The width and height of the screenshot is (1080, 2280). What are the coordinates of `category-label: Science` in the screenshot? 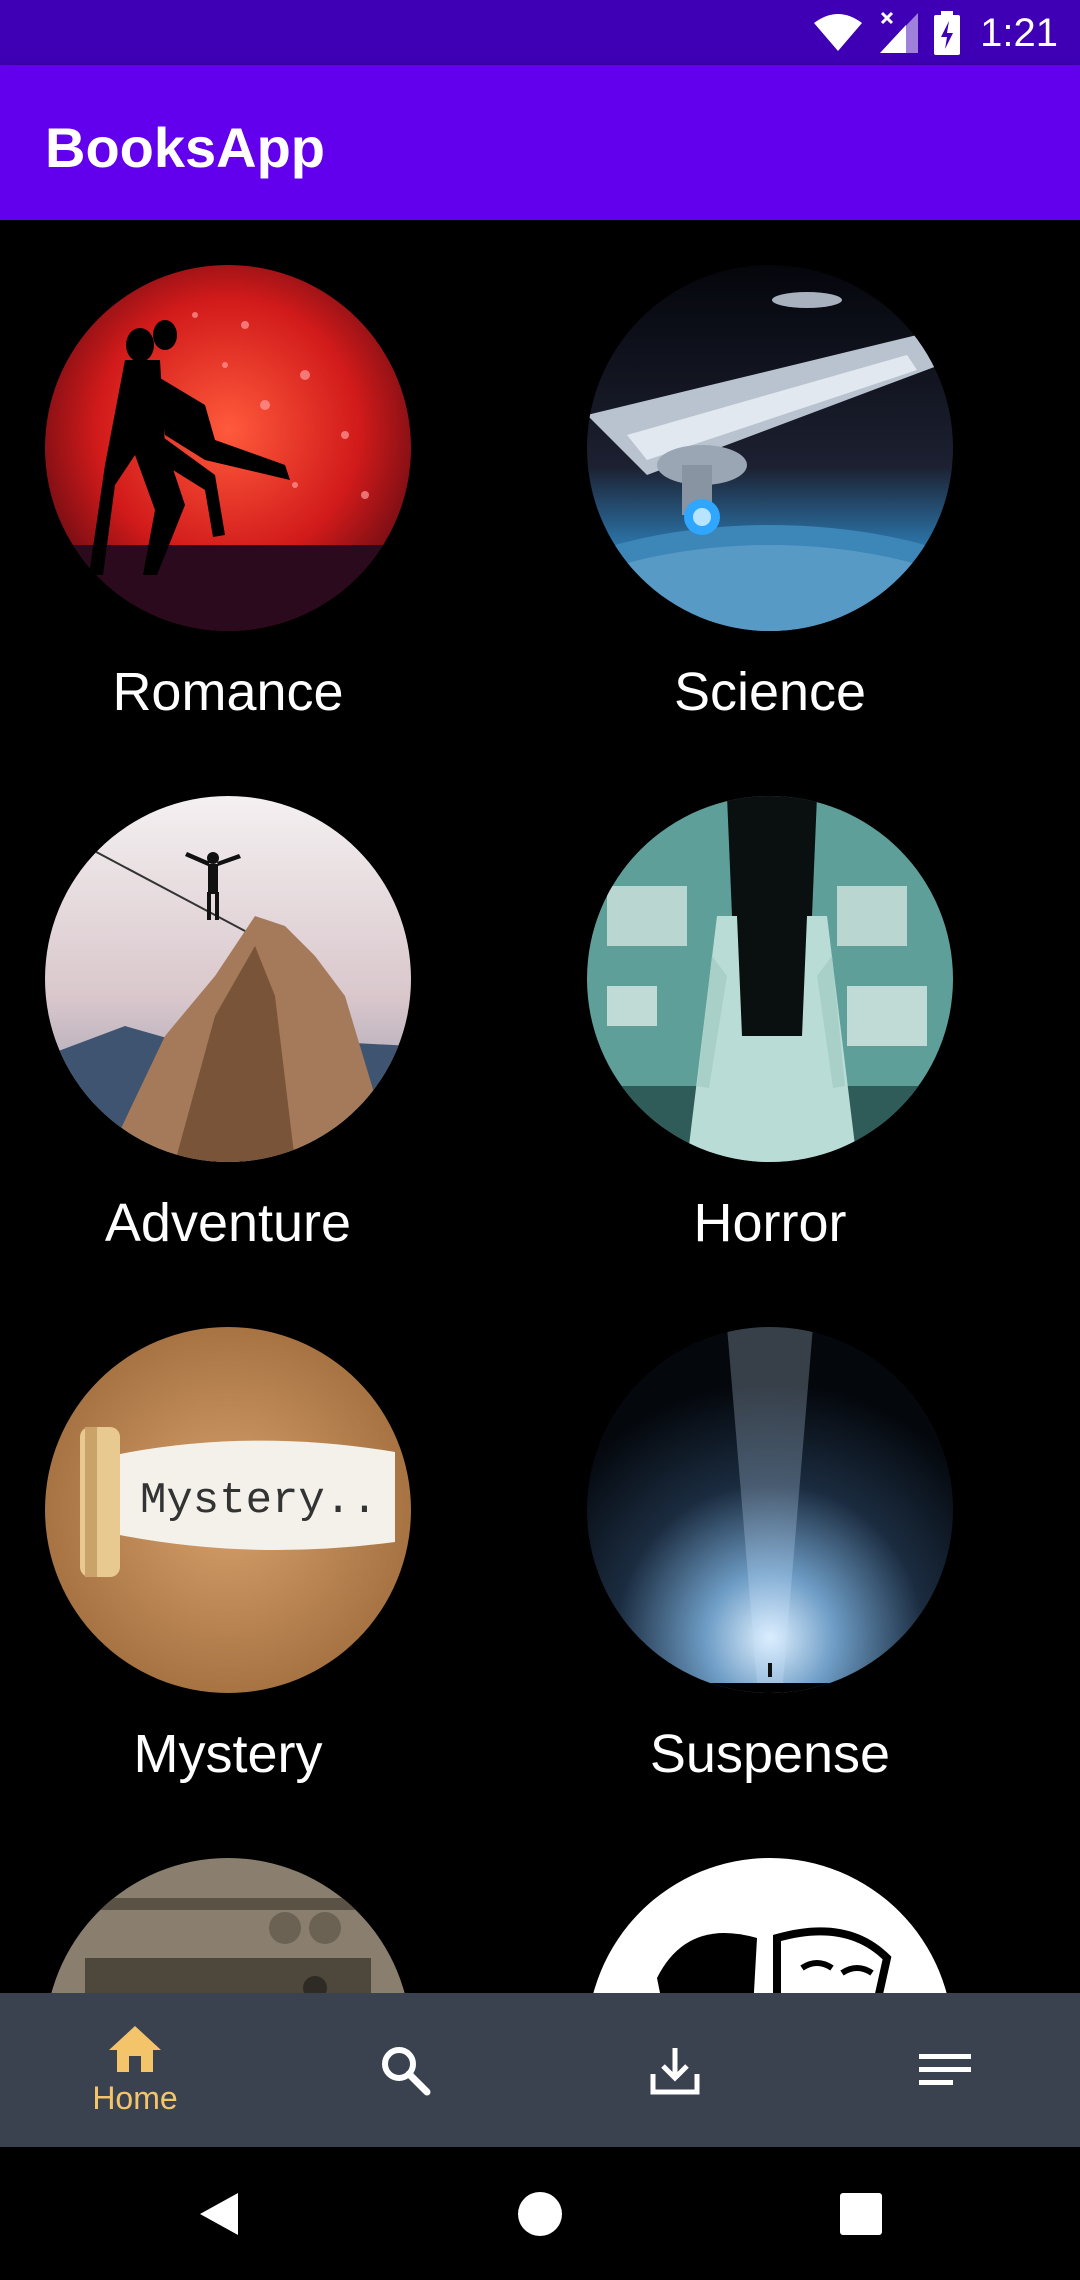 It's located at (770, 692).